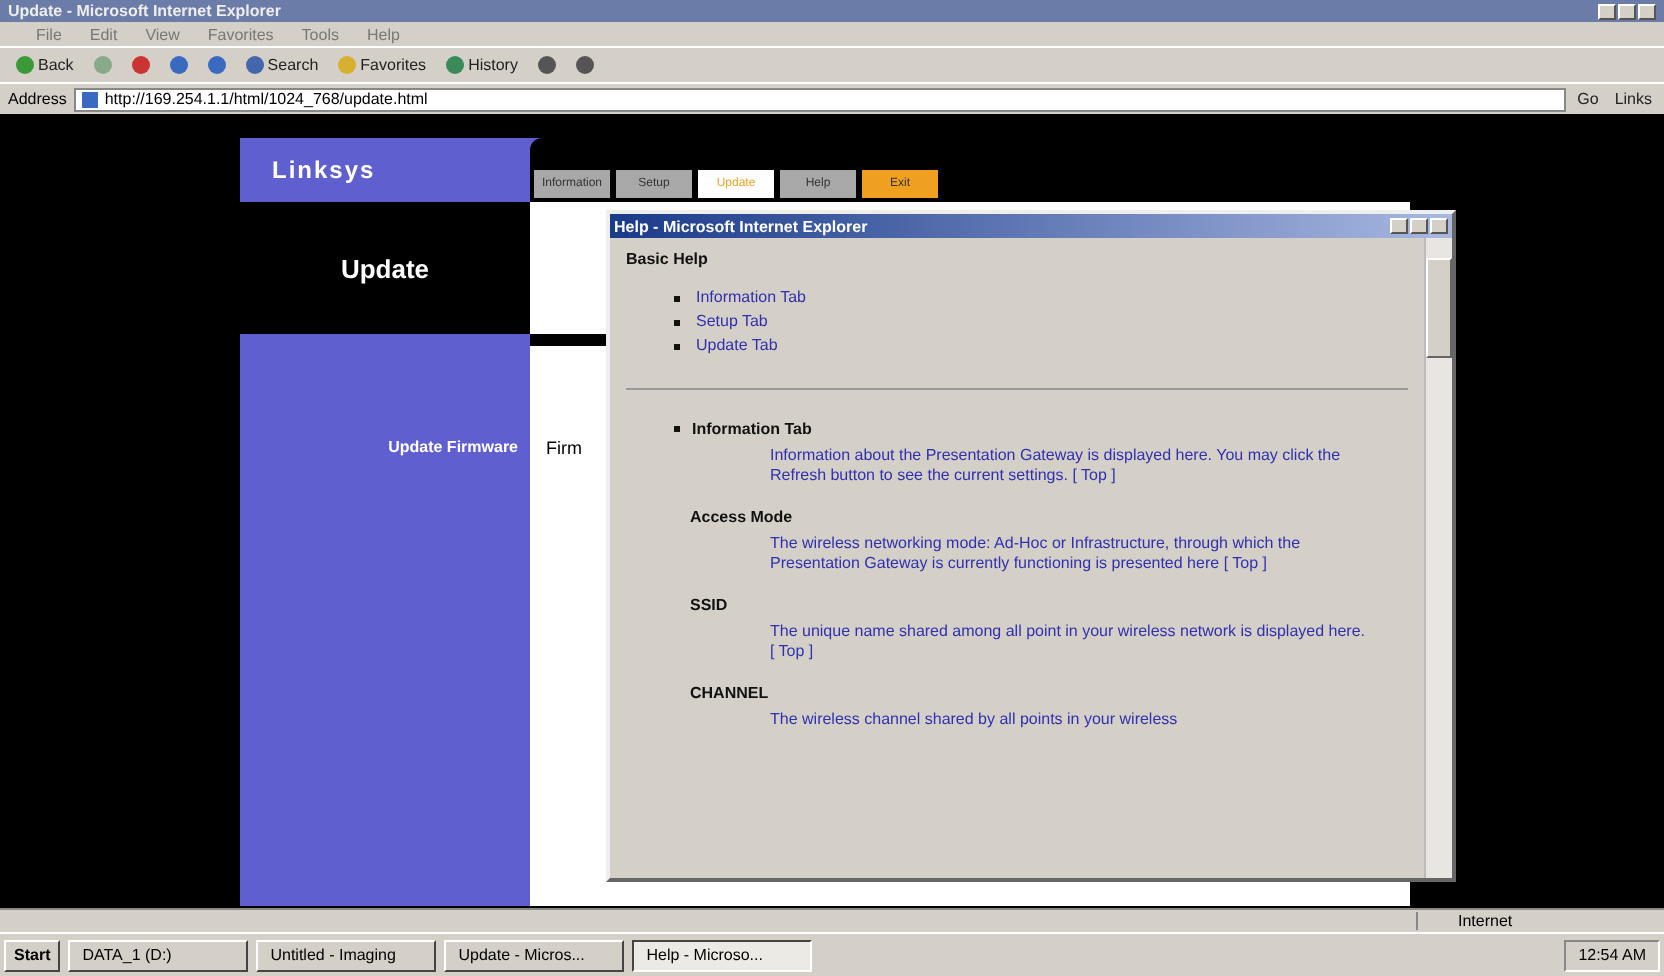 The image size is (1664, 976). Describe the element at coordinates (482, 65) in the screenshot. I see `toolbar-button: History` at that location.